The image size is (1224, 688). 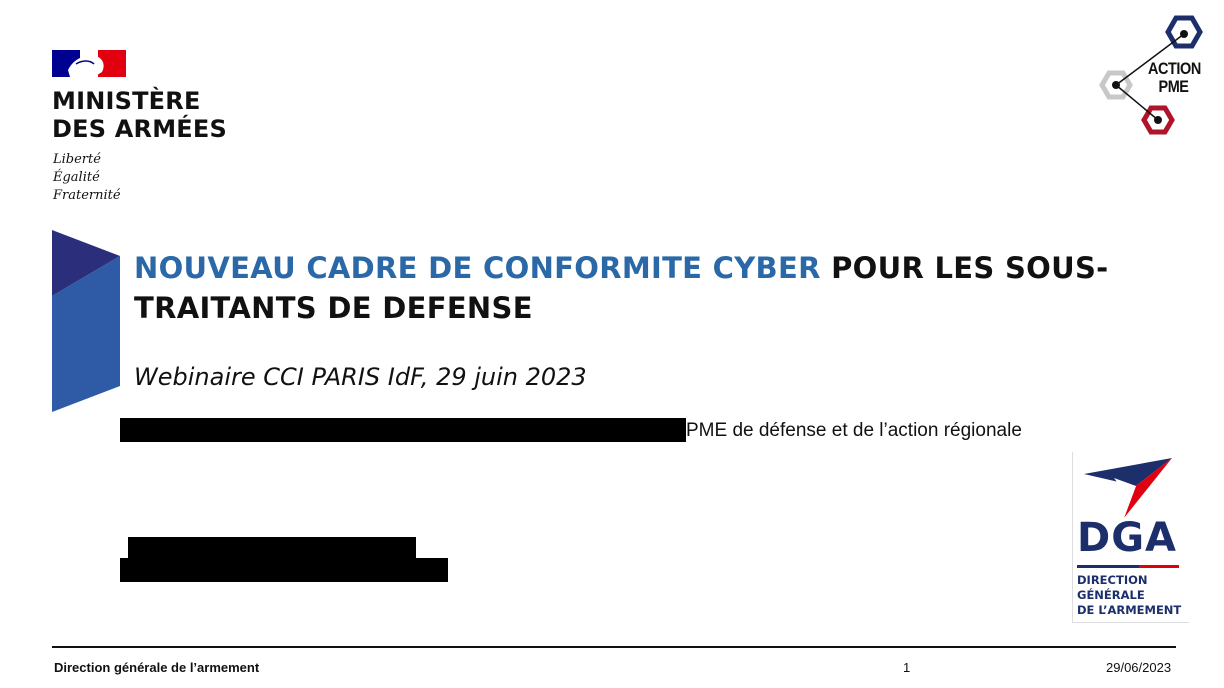 I want to click on dga-underline-blue, so click(x=1108, y=566).